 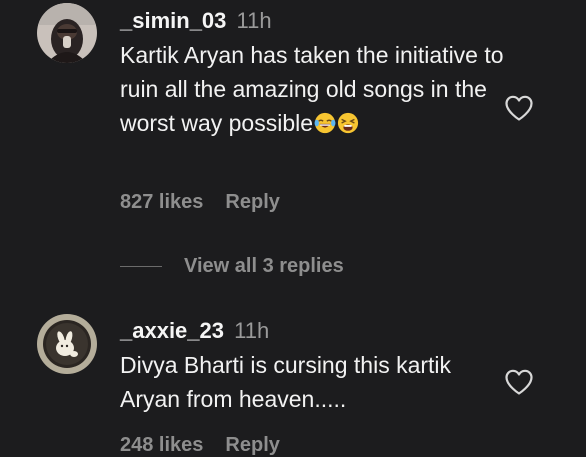 I want to click on view-replies-button: View all 3 replies, so click(x=232, y=267).